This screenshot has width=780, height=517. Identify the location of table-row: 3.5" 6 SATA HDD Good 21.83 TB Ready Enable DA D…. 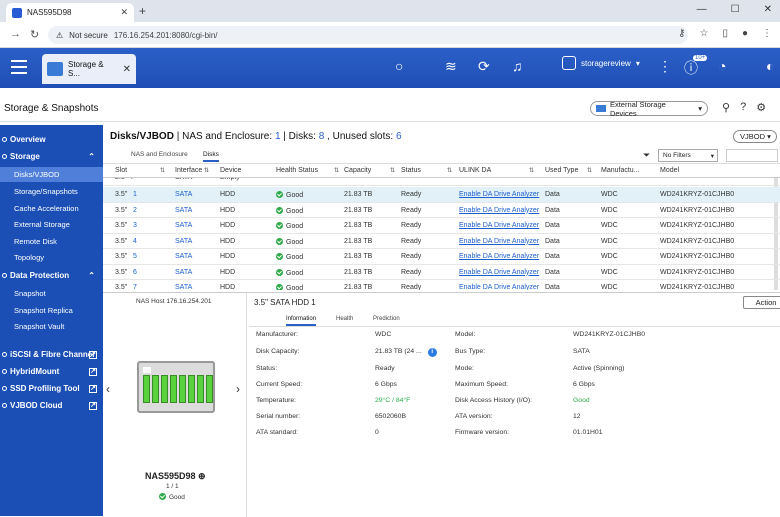
(441, 272).